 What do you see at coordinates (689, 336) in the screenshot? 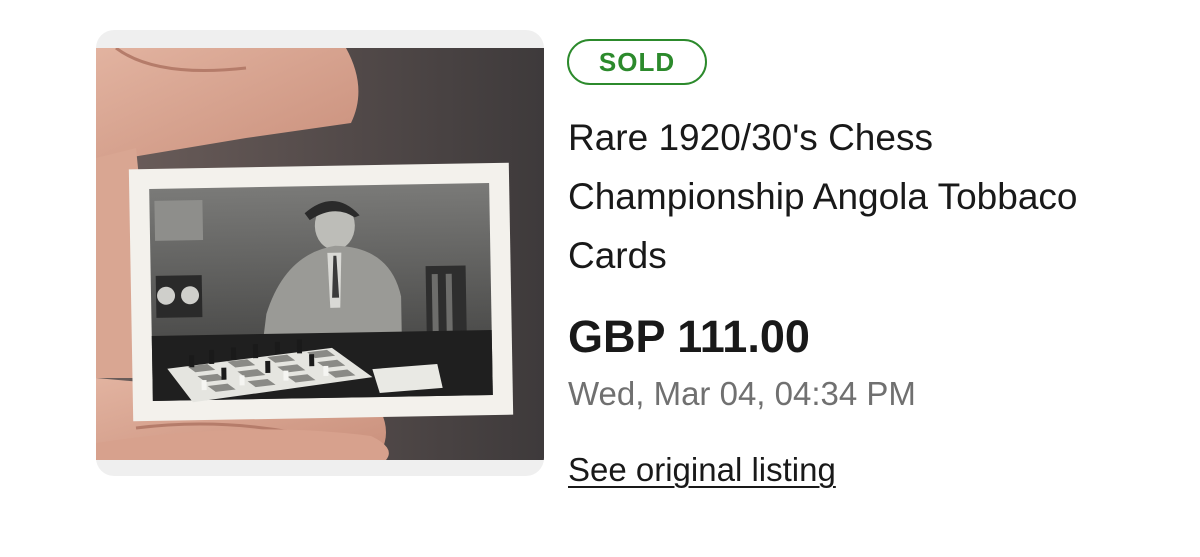
I see `sold-price: GBP 111.00` at bounding box center [689, 336].